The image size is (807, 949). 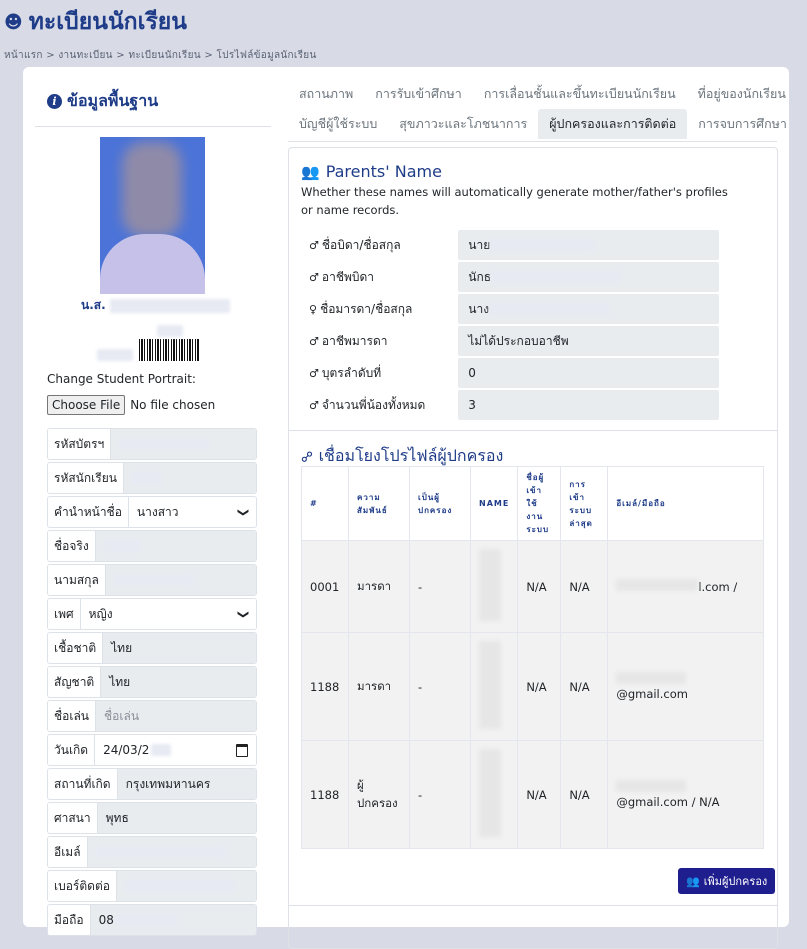 I want to click on field-label: สัญชาติ, so click(x=75, y=682).